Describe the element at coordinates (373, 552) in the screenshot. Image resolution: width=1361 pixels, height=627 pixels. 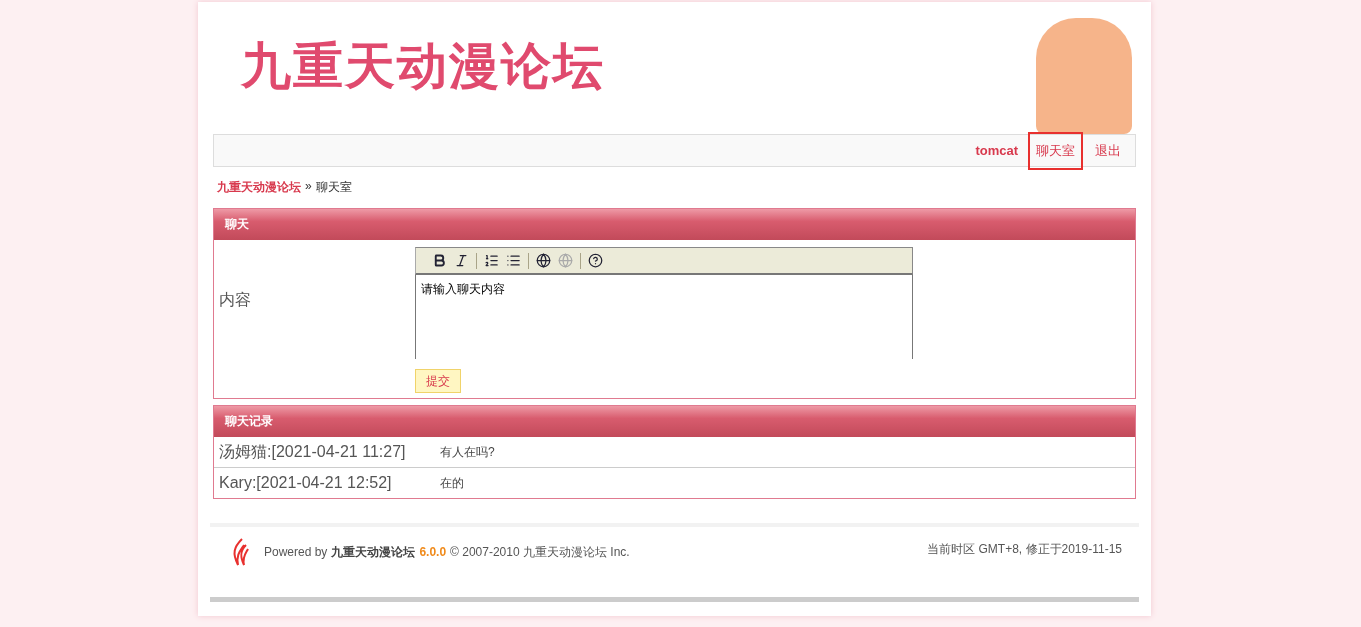
I see `footer-site-name: 九重天动漫论坛` at that location.